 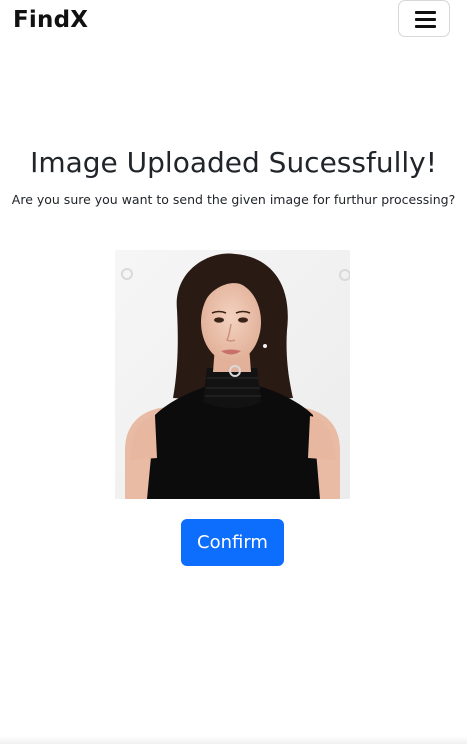 I want to click on page-title: Image Uploaded Sucessfully!, so click(x=233, y=162).